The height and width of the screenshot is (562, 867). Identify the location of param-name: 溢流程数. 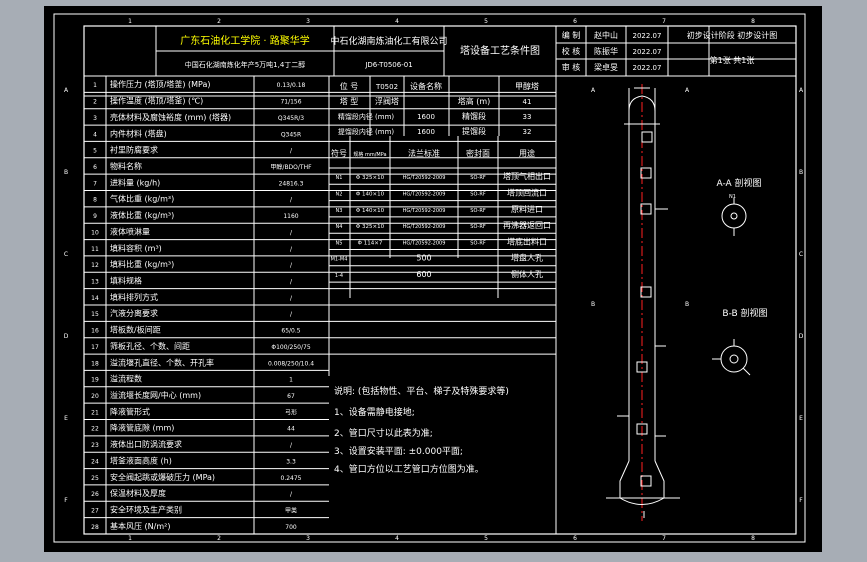
(126, 379).